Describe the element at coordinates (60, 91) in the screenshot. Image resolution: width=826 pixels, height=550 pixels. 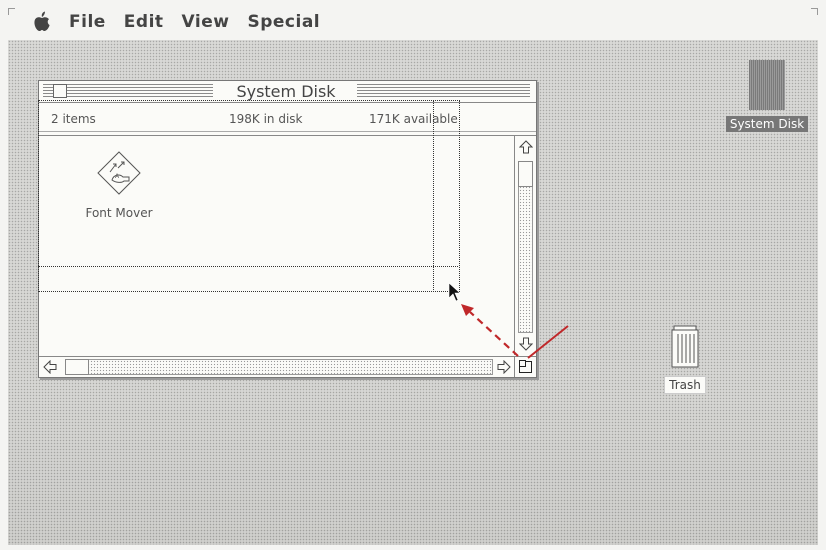
I see `close-box` at that location.